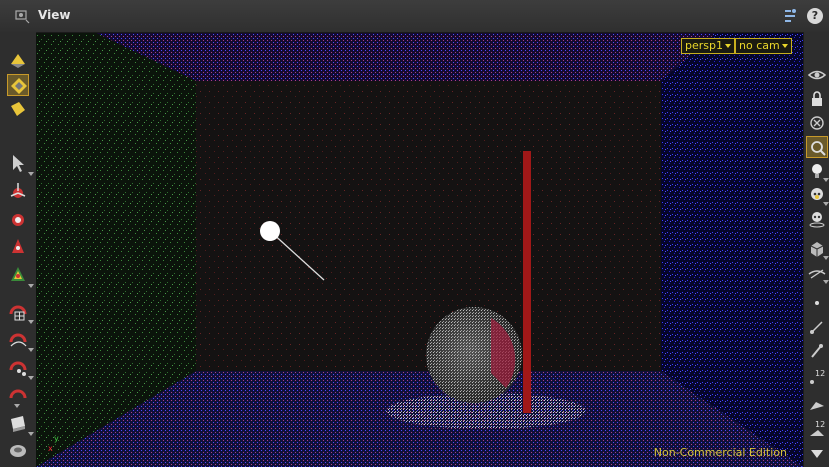 Image resolution: width=829 pixels, height=467 pixels. What do you see at coordinates (817, 327) in the screenshot?
I see `normal-display-icon` at bounding box center [817, 327].